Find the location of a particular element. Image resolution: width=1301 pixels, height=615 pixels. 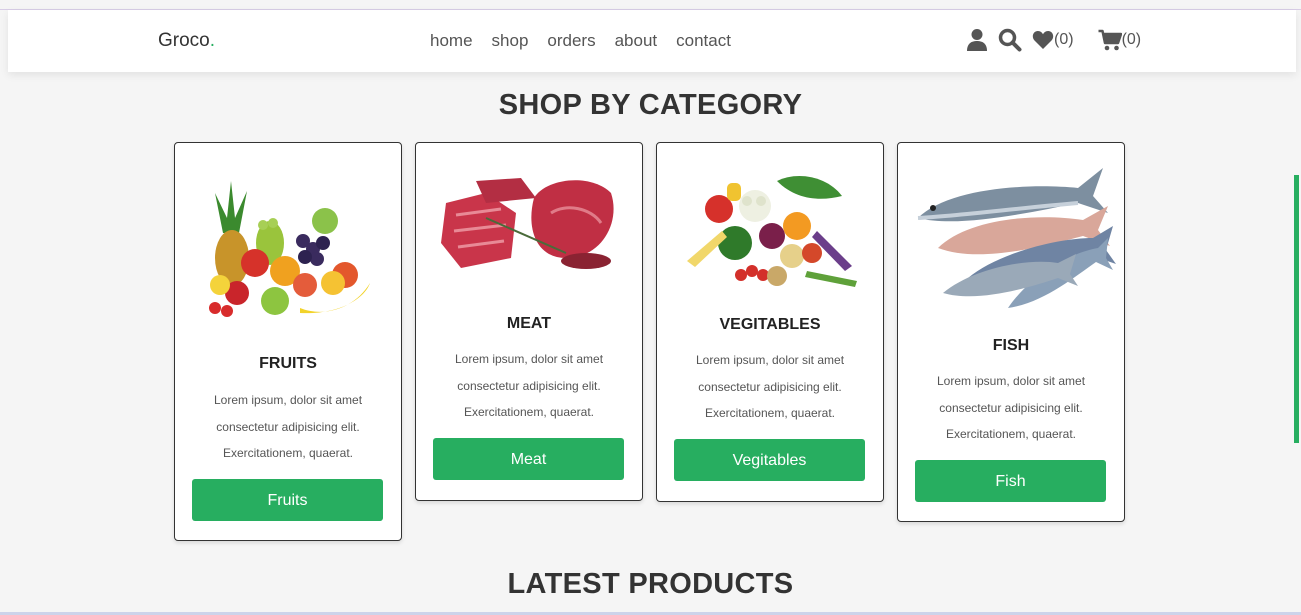

cart-link: (0) is located at coordinates (1120, 40).